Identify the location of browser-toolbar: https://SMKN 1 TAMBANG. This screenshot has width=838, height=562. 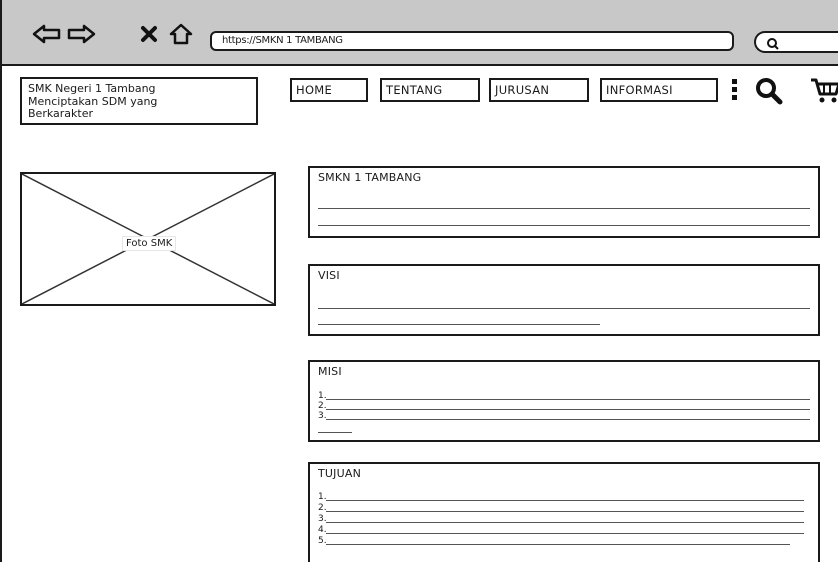
(419, 33).